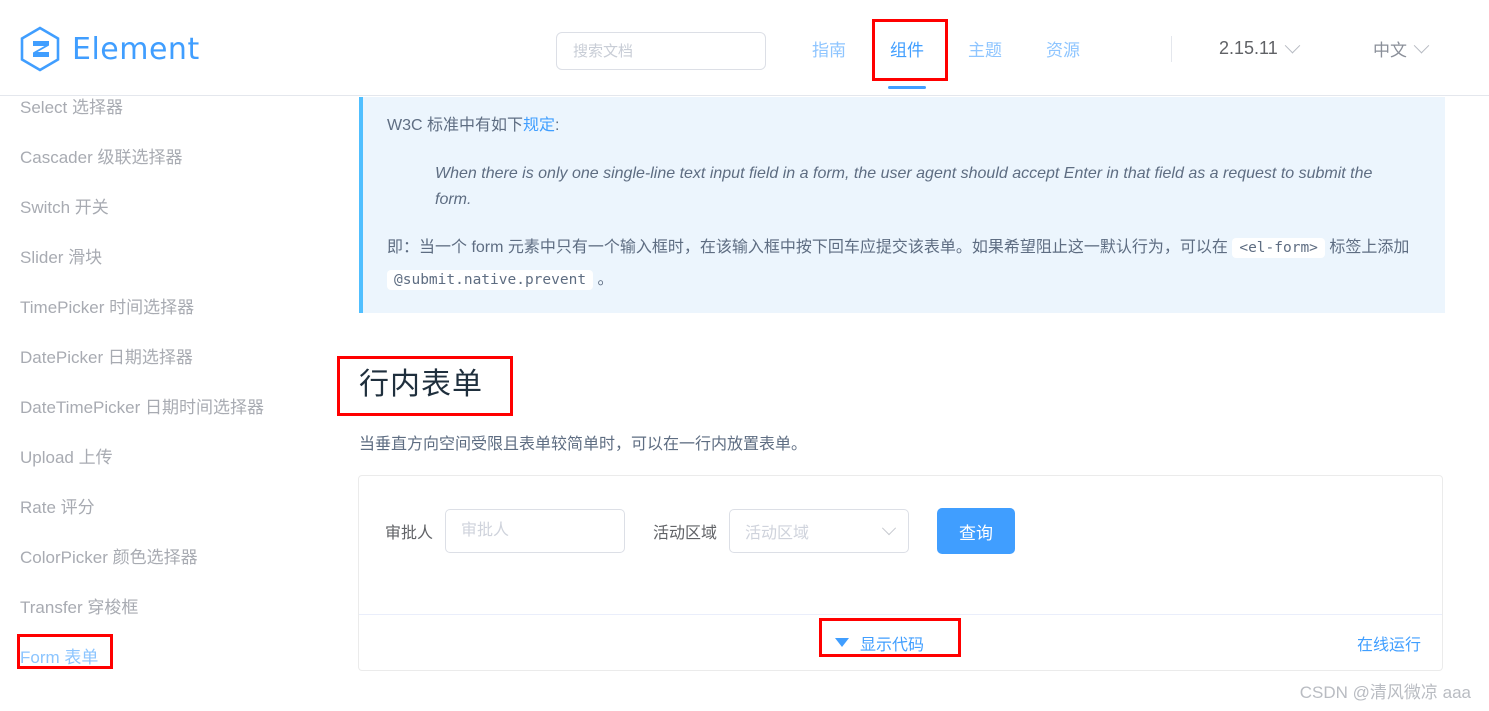 Image resolution: width=1489 pixels, height=711 pixels. What do you see at coordinates (66, 455) in the screenshot?
I see `sidebar-item-upload: Upload 上传` at bounding box center [66, 455].